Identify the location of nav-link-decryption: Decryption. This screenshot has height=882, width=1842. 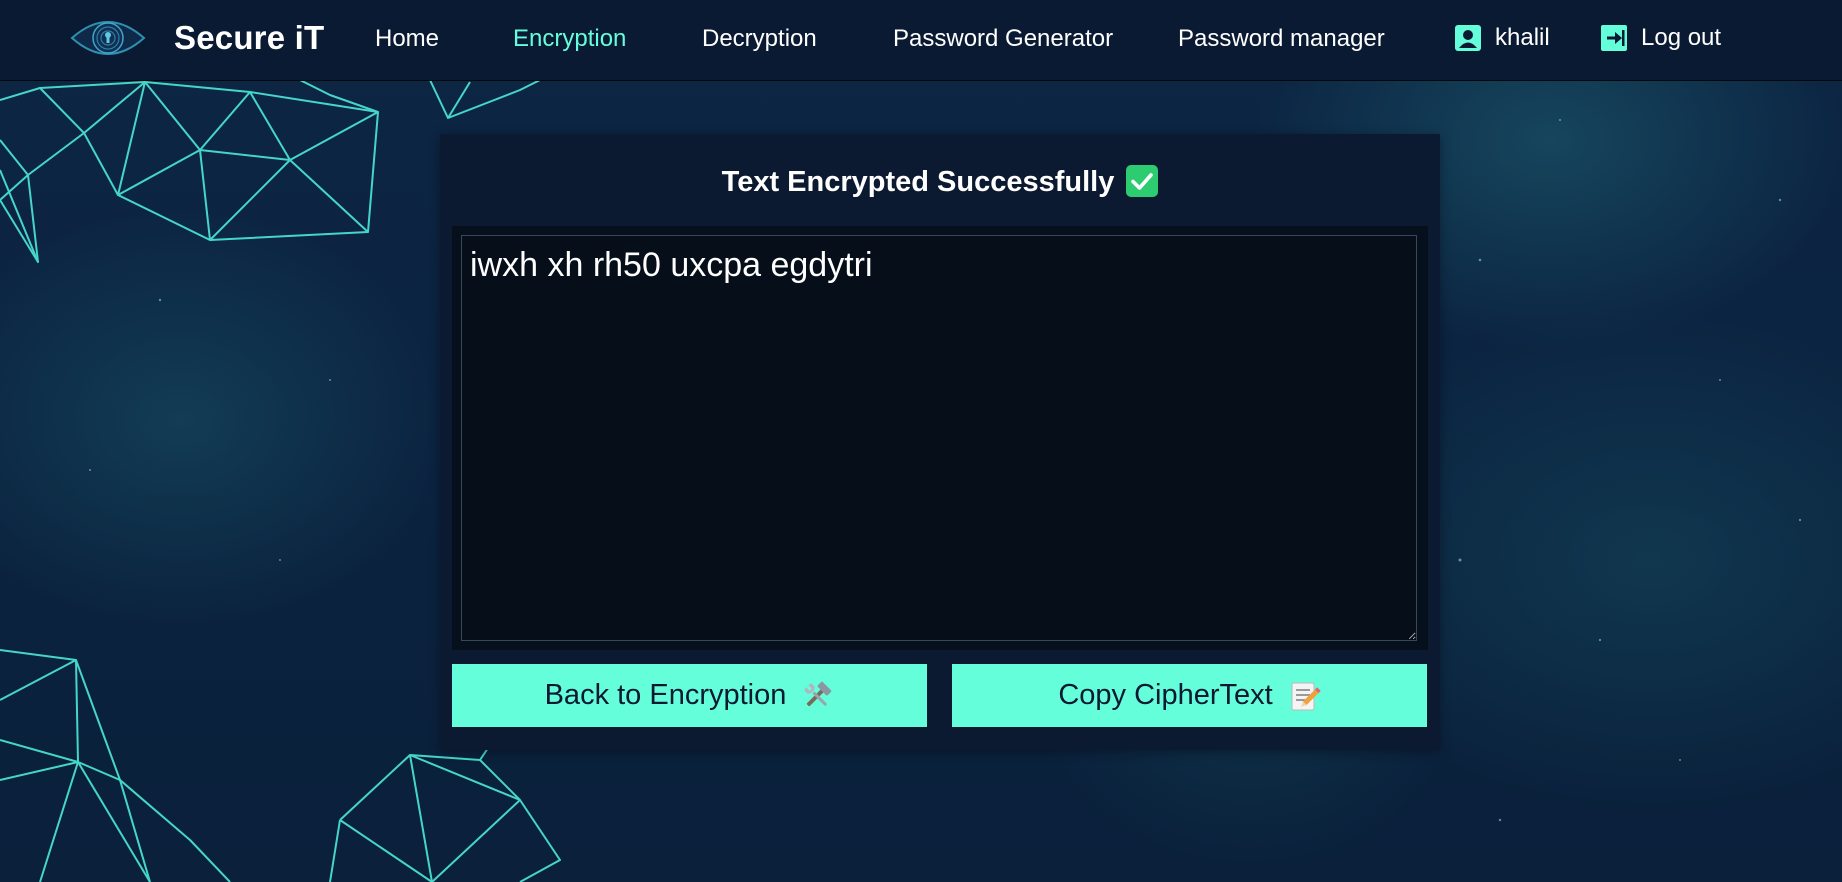
(759, 39).